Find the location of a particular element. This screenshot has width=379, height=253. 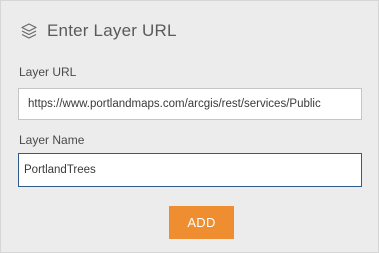

layers-icon is located at coordinates (29, 31).